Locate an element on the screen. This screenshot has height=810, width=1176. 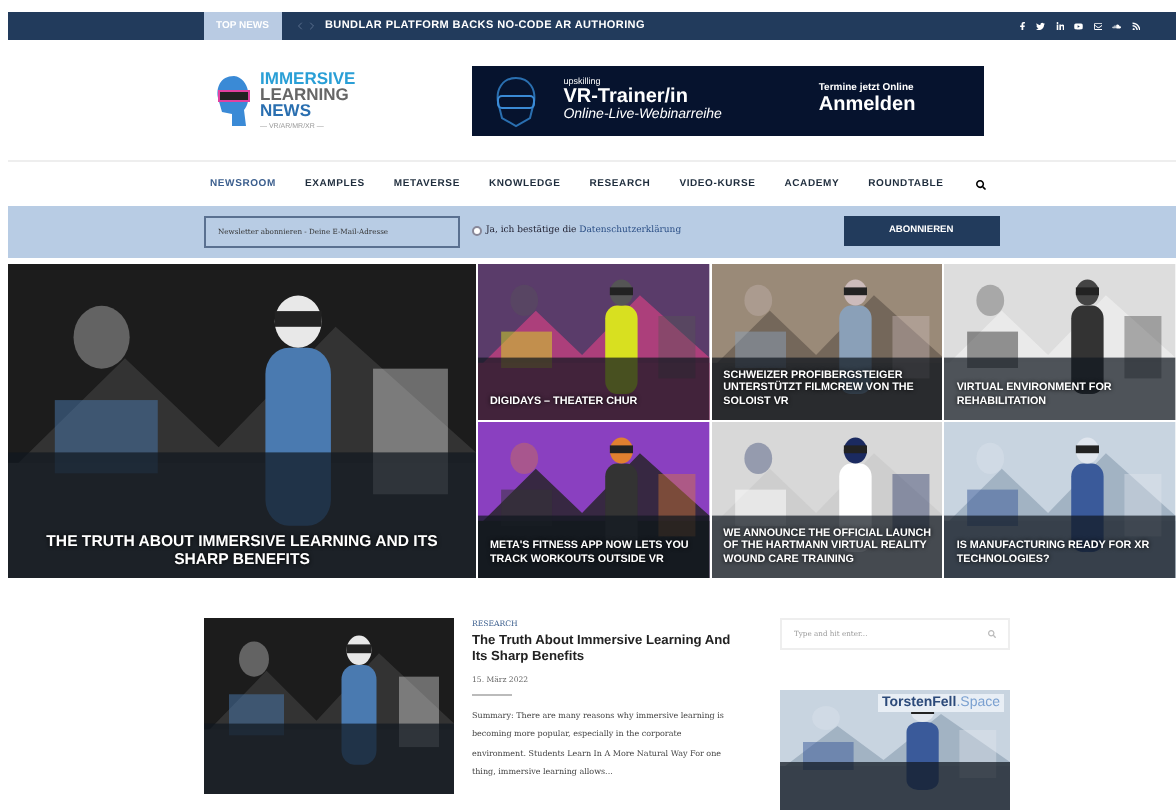
twitter-icon is located at coordinates (1040, 26).